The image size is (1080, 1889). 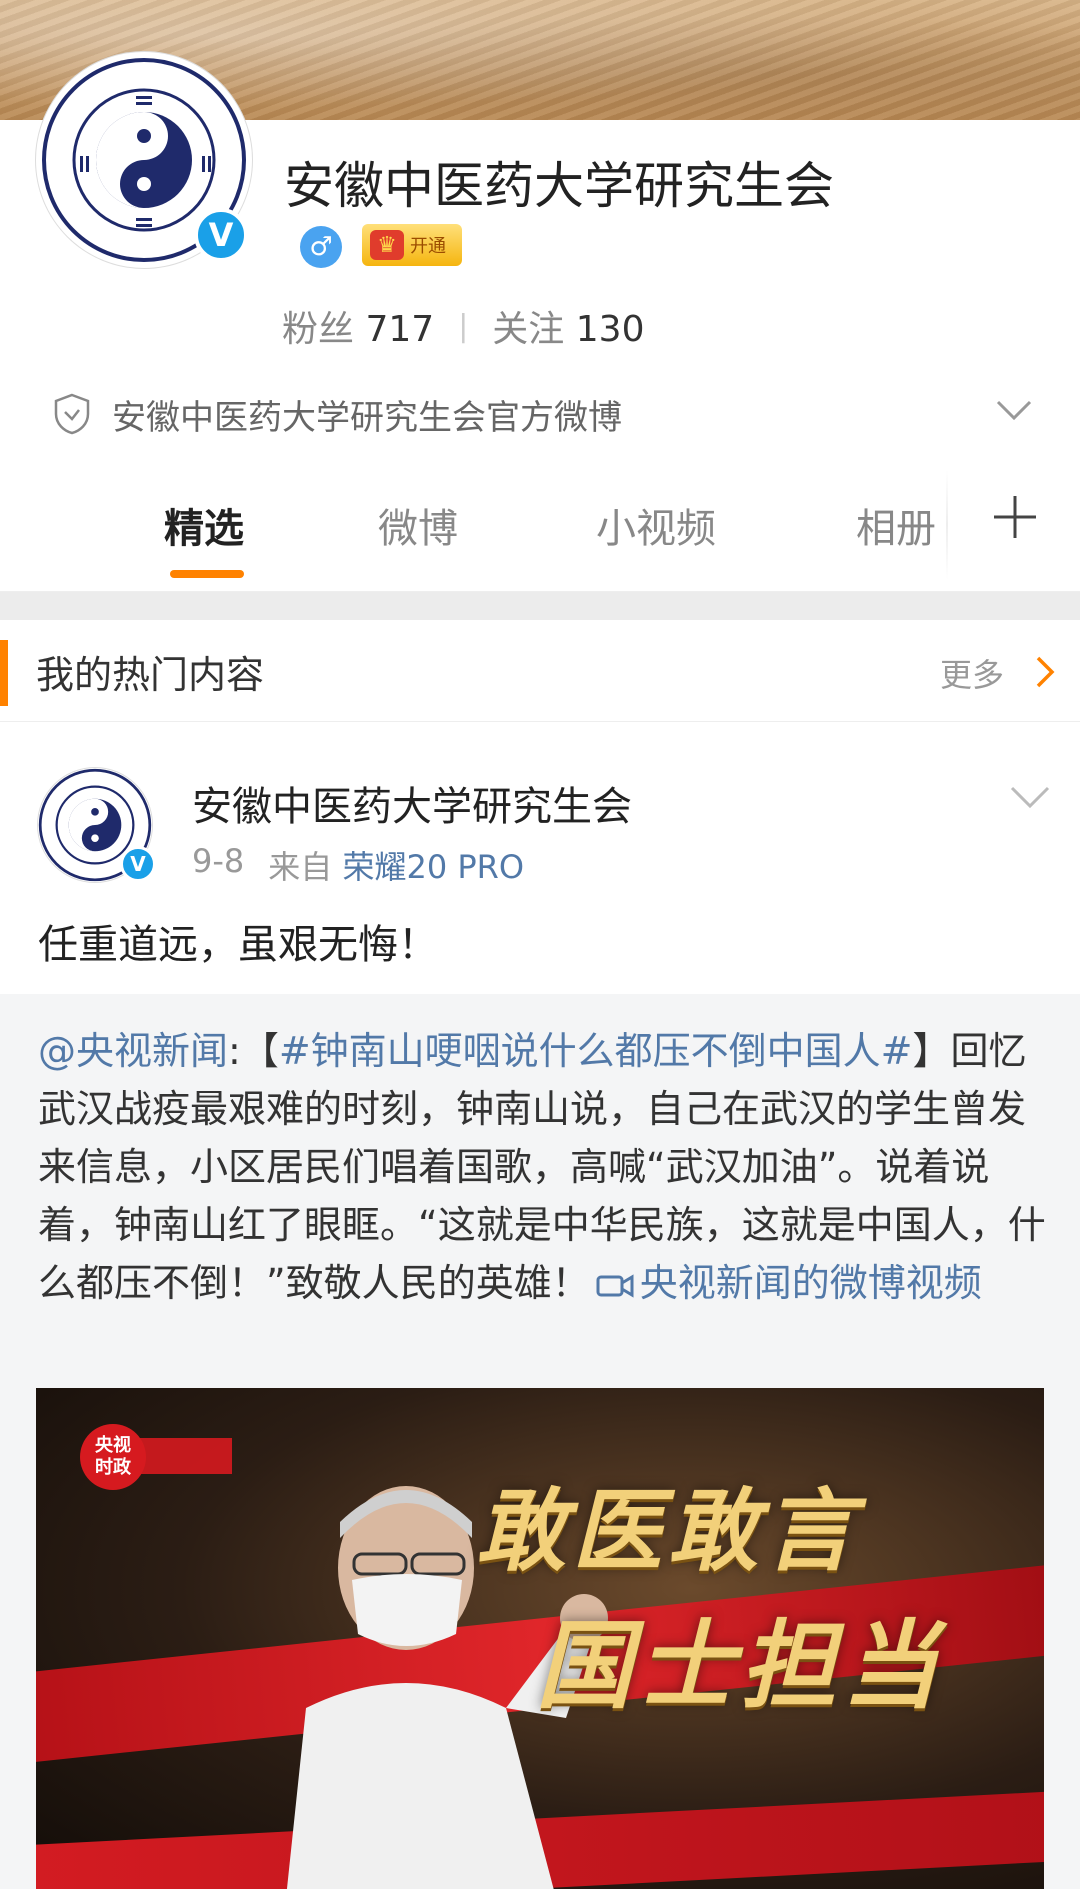 What do you see at coordinates (238, 945) in the screenshot?
I see `post-text: 任重道远，虽艰无悔！` at bounding box center [238, 945].